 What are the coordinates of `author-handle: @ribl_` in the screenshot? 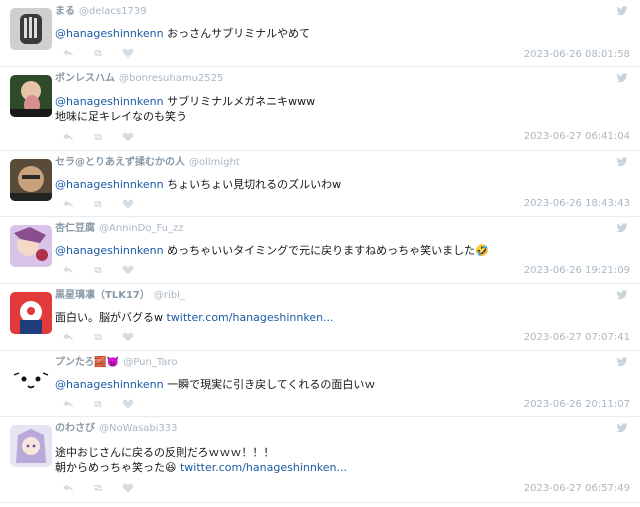 It's located at (169, 295).